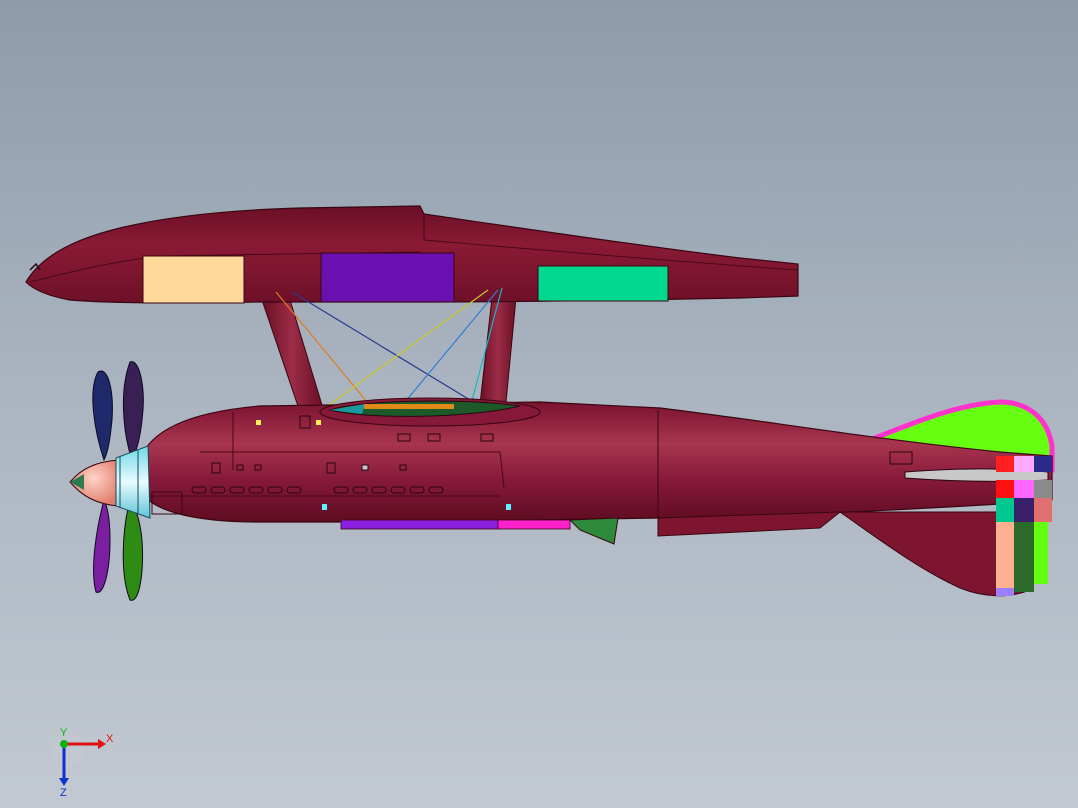 This screenshot has height=808, width=1078. What do you see at coordinates (133, 482) in the screenshot?
I see `propeller-hub` at bounding box center [133, 482].